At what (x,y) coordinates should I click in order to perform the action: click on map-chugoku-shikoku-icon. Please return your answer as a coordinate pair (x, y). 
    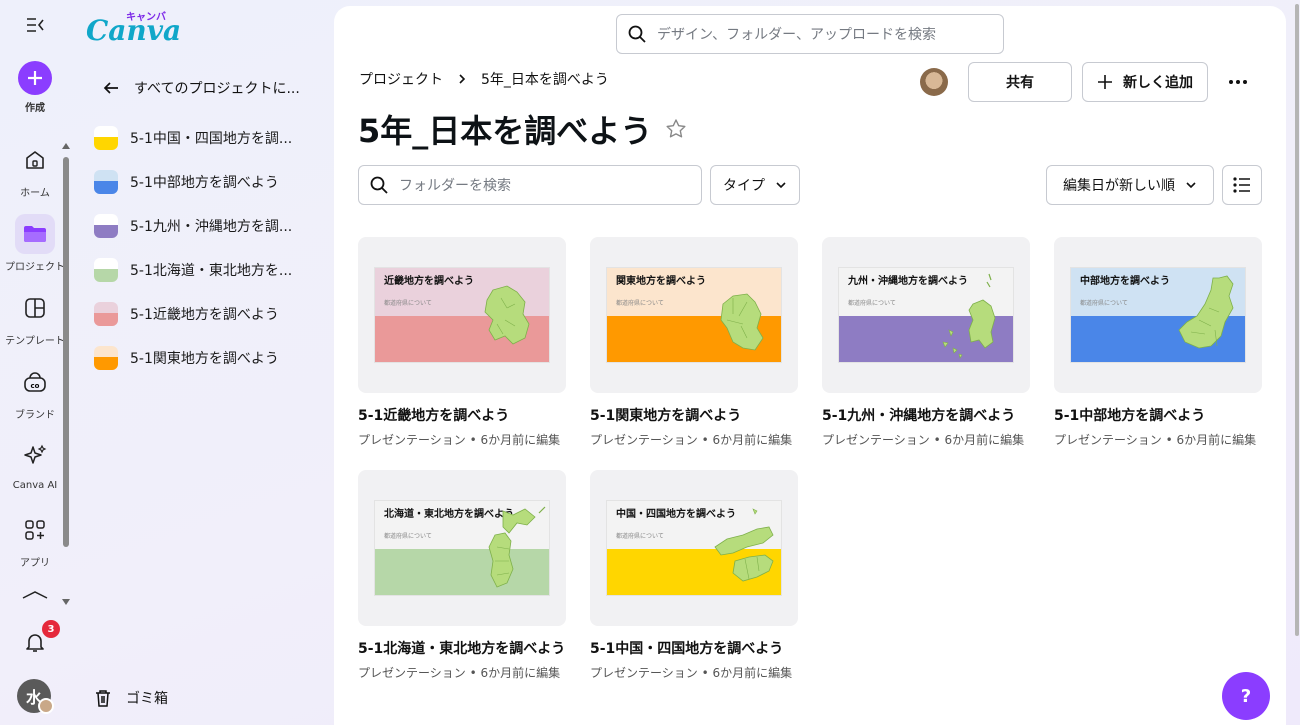
    Looking at the image, I should click on (744, 545).